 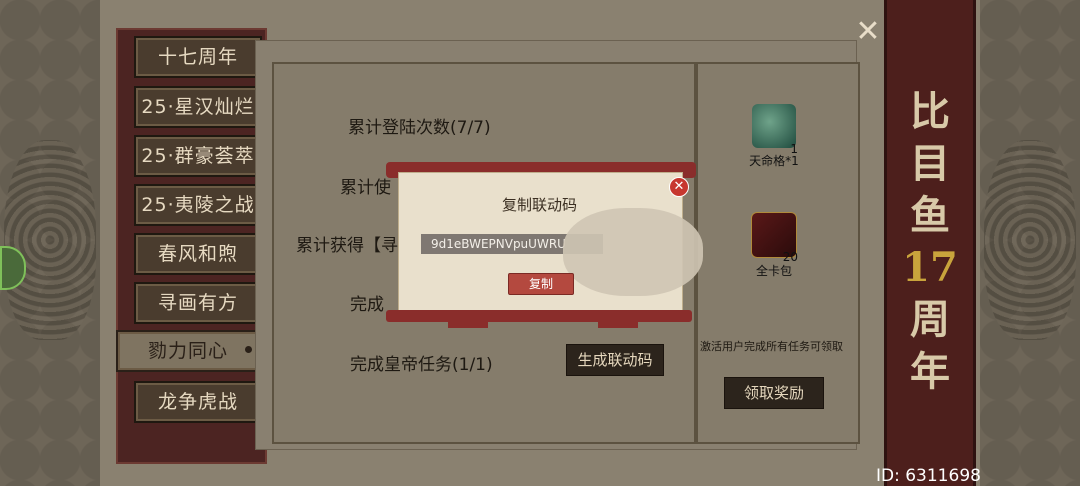 I want to click on reward-count: 1, so click(x=794, y=149).